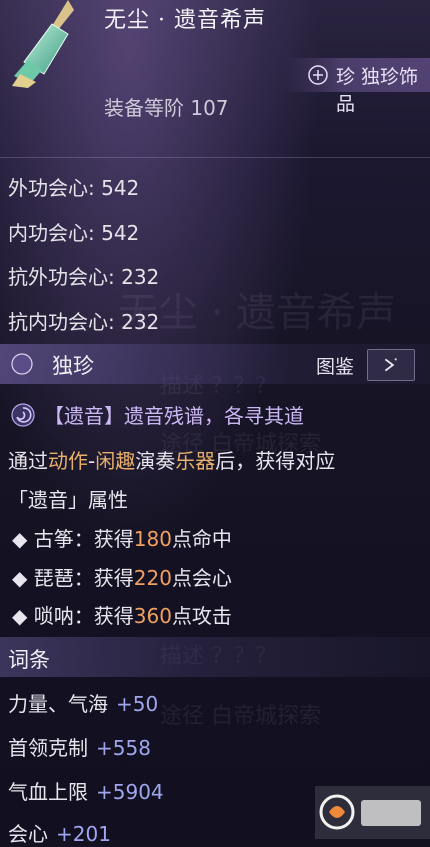  Describe the element at coordinates (166, 108) in the screenshot. I see `equipment-level: 装备等阶 107` at that location.